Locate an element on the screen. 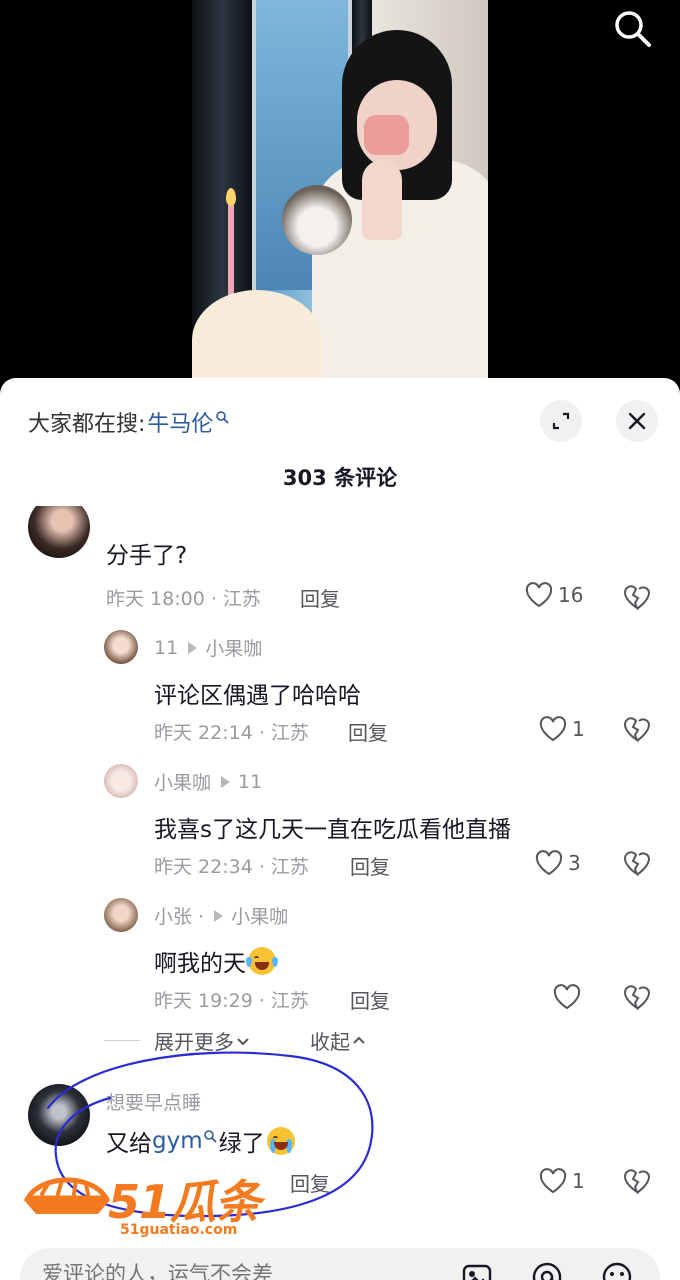 This screenshot has width=680, height=1280. reply-name-line: 11 小果咖 is located at coordinates (208, 647).